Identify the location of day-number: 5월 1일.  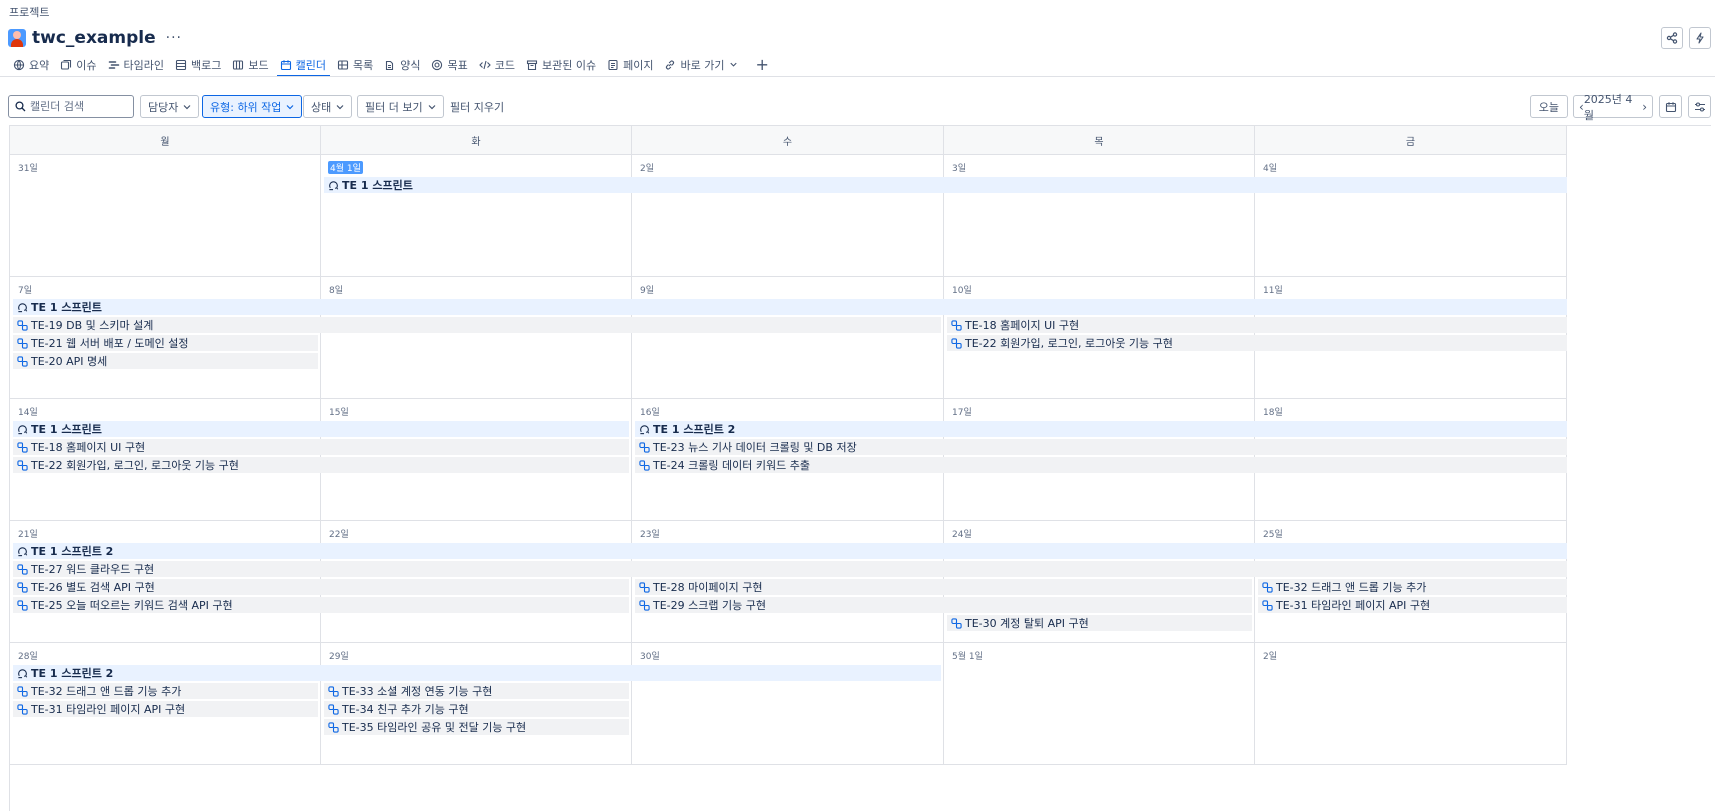
(967, 657).